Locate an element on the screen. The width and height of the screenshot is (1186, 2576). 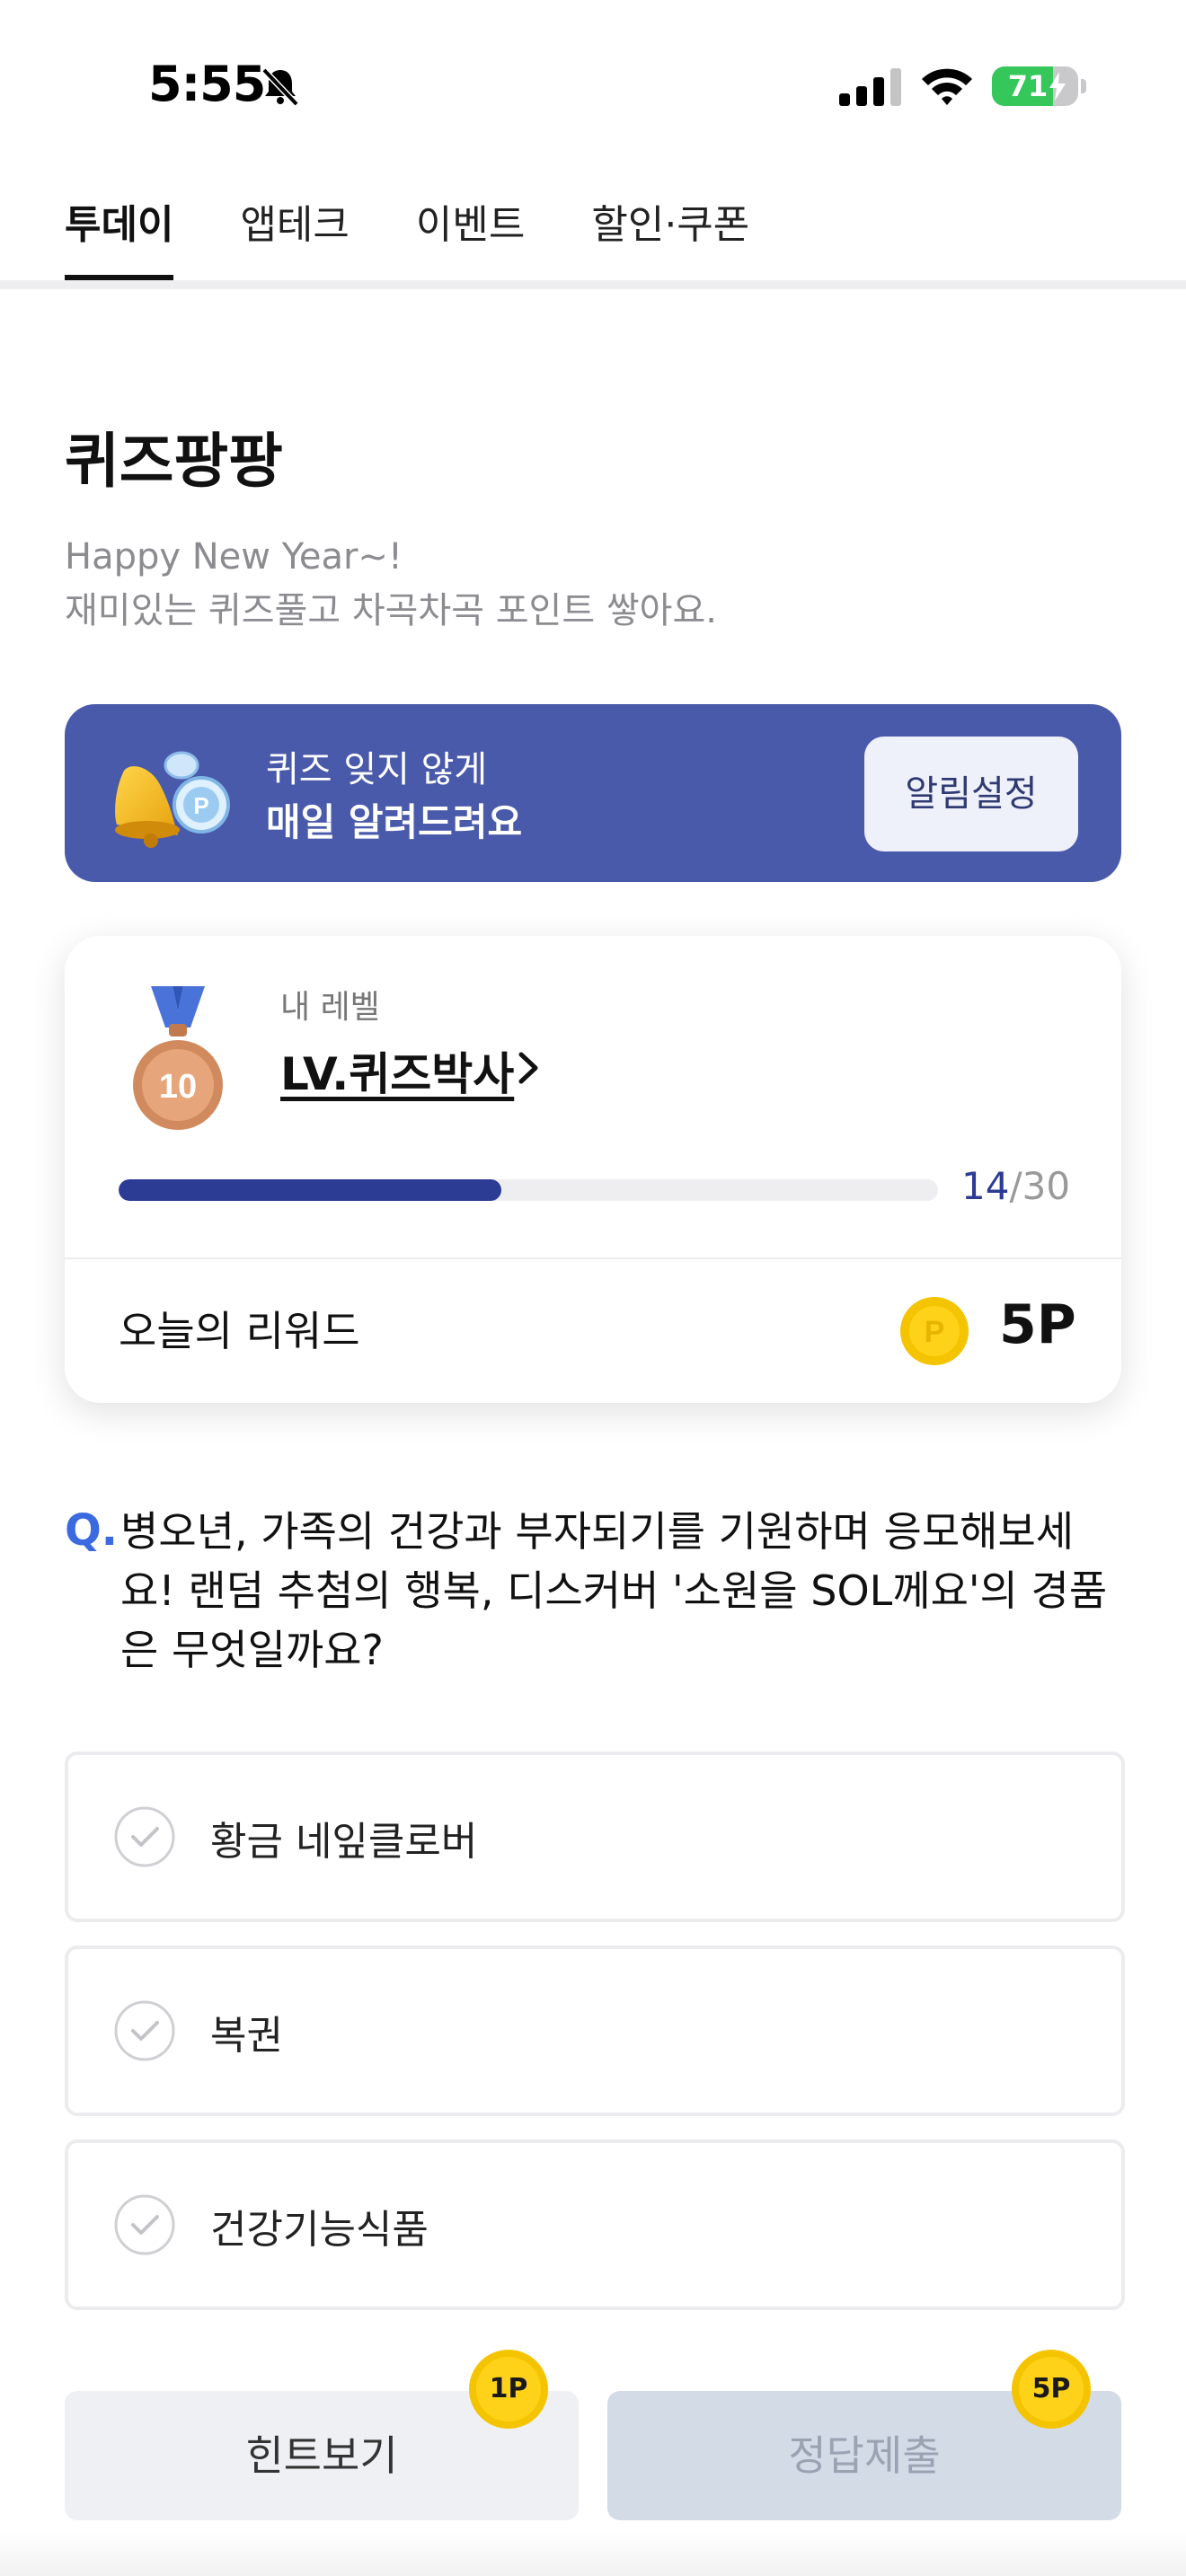
top-tab-bar: 투데이 앱테크 이벤트 할인·쿠폰 is located at coordinates (440, 236).